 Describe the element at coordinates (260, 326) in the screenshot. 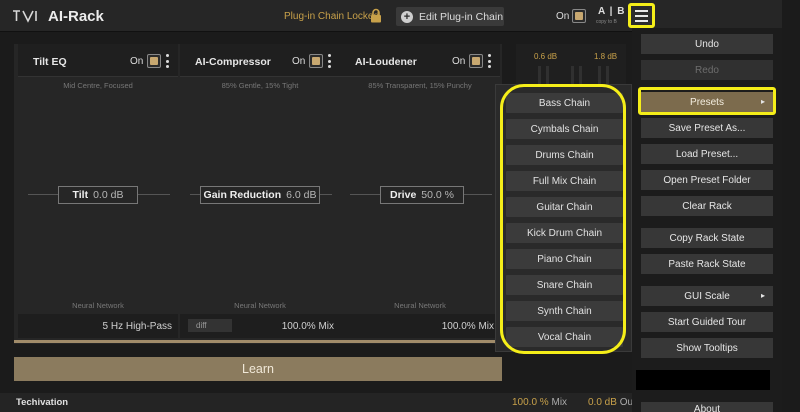

I see `slot-footer: diff 100.0% Mix` at that location.